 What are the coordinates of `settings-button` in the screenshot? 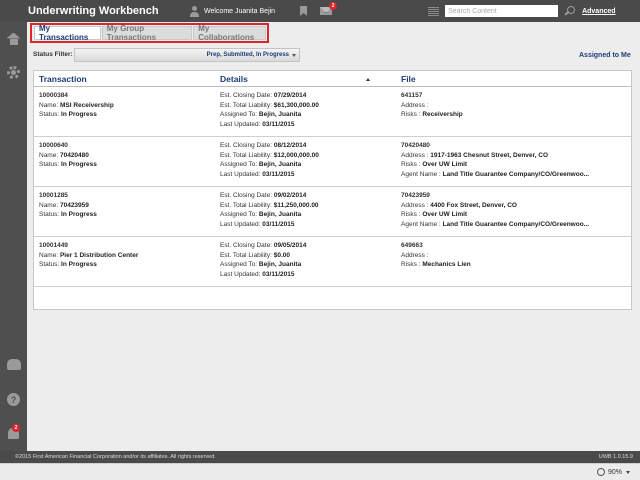 It's located at (13, 72).